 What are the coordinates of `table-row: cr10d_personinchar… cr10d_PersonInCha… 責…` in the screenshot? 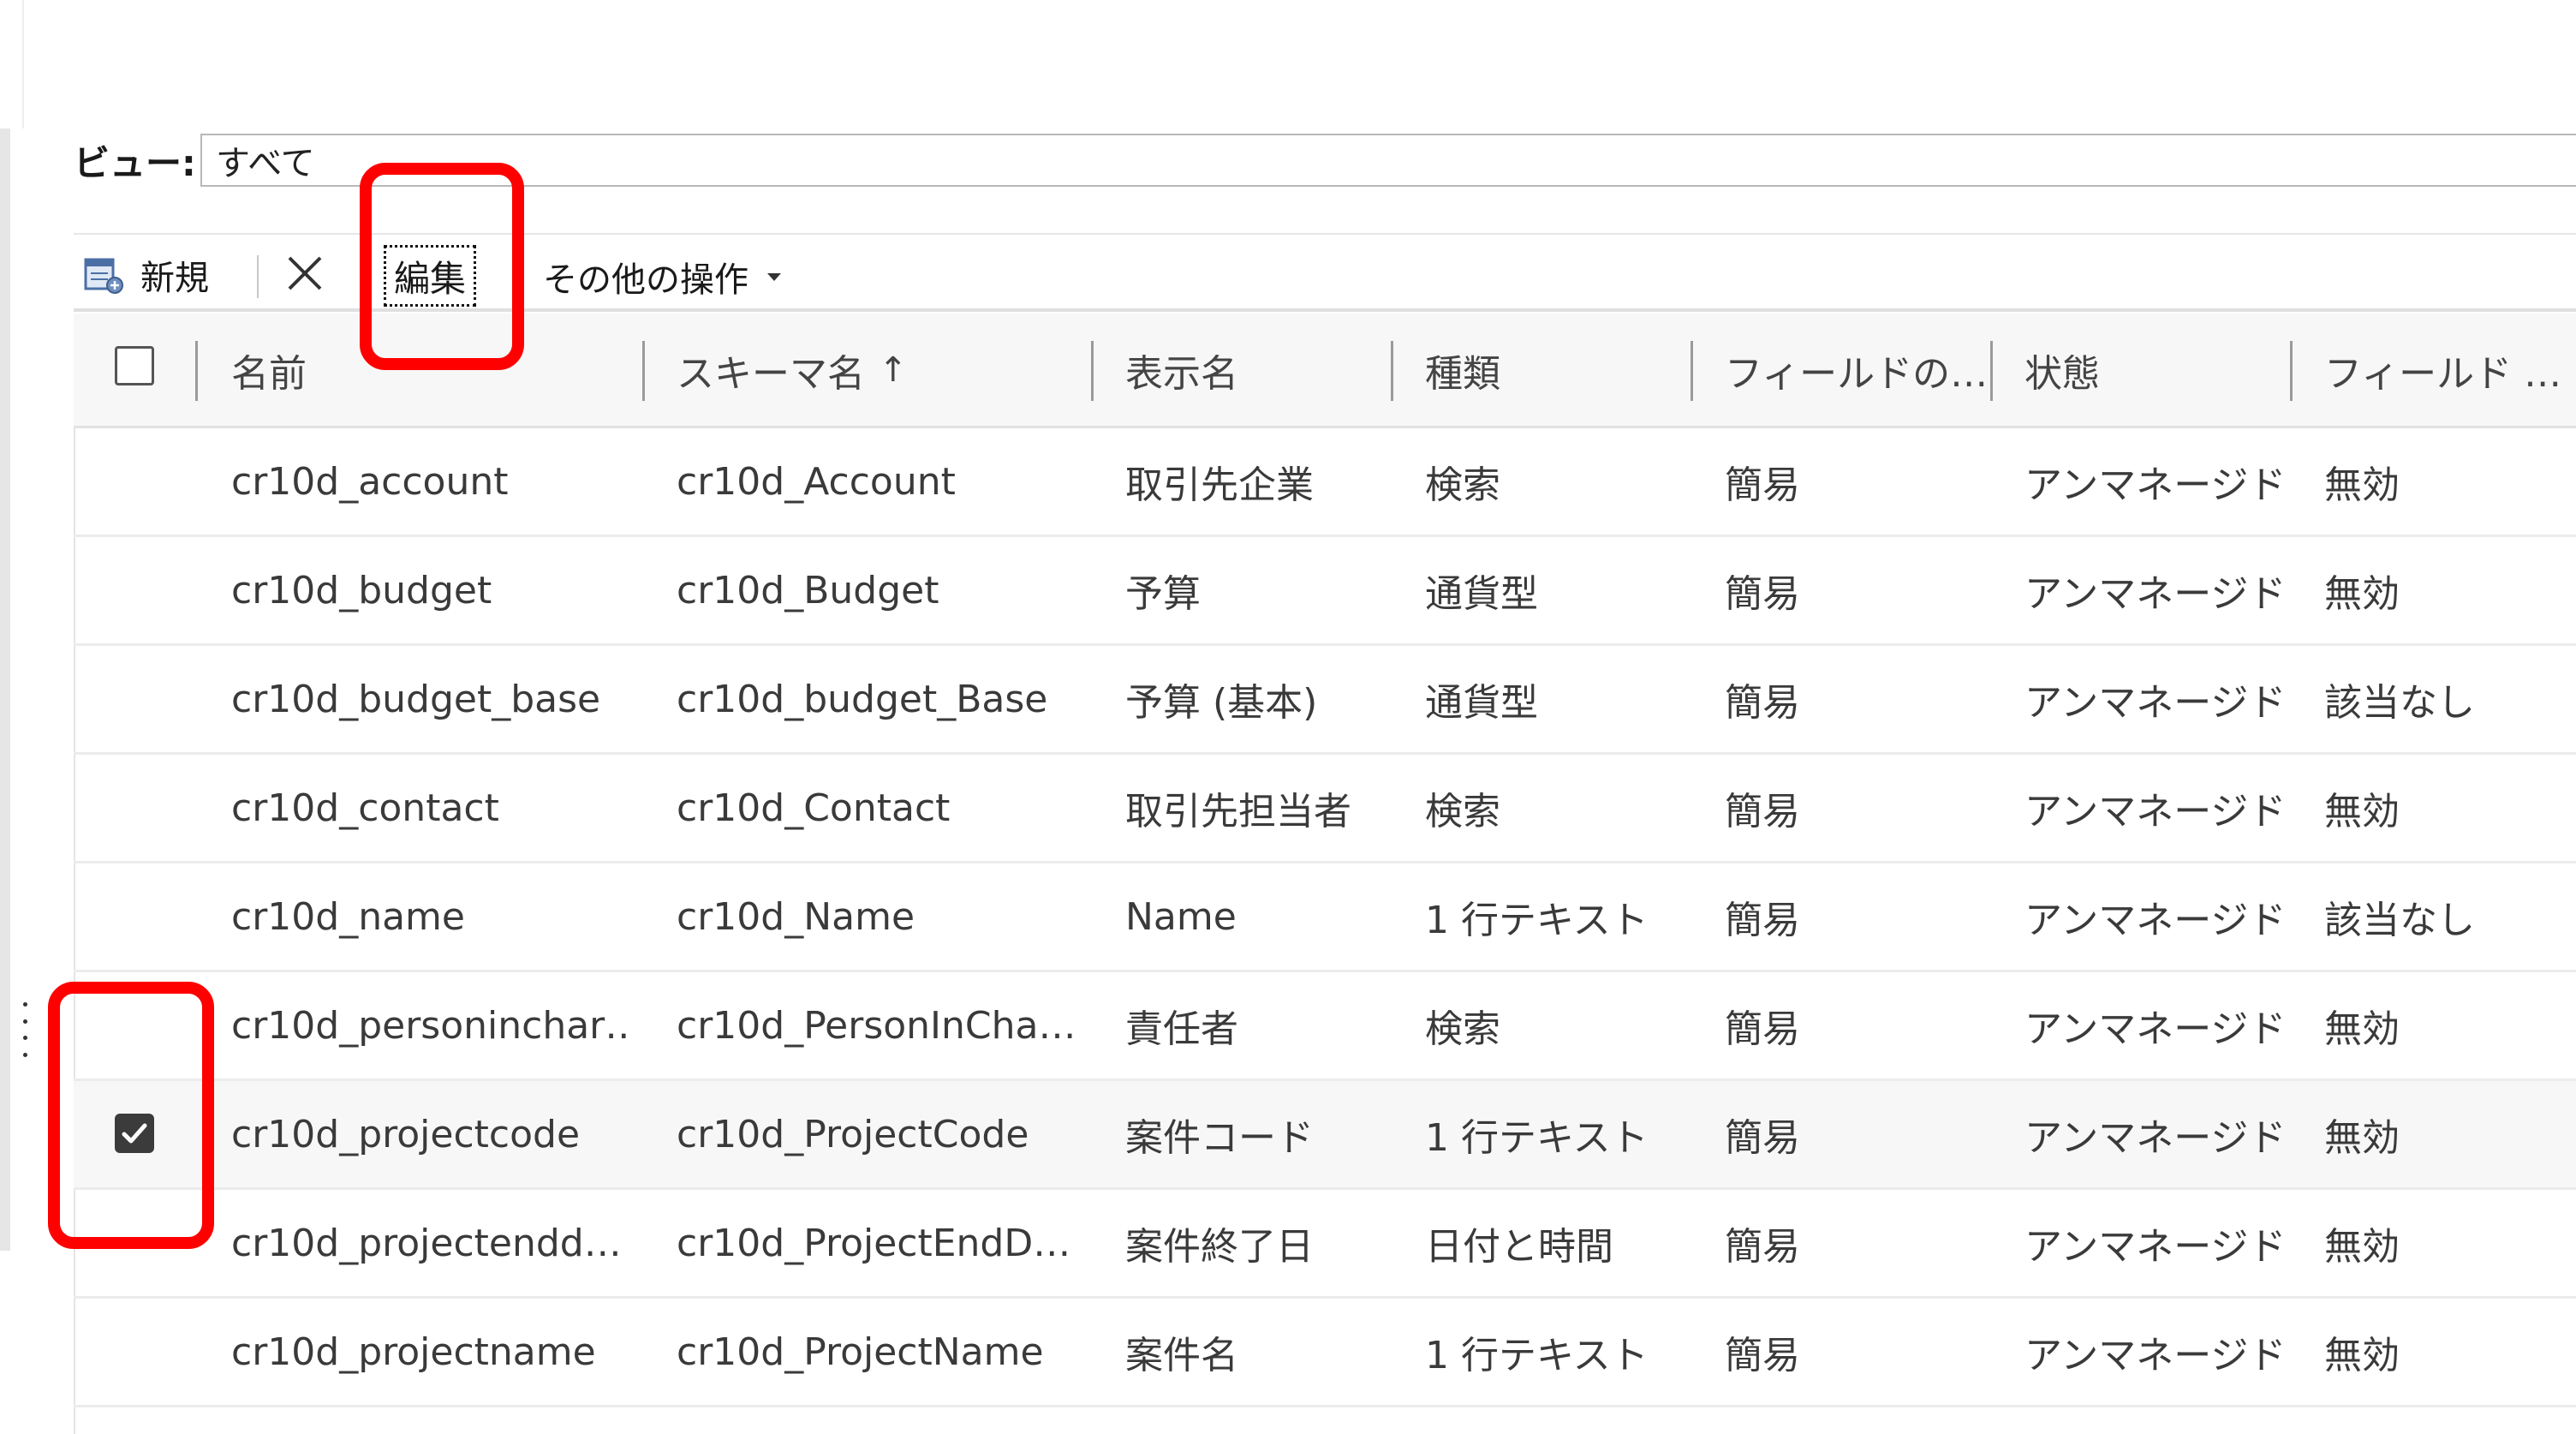 It's located at (1325, 1026).